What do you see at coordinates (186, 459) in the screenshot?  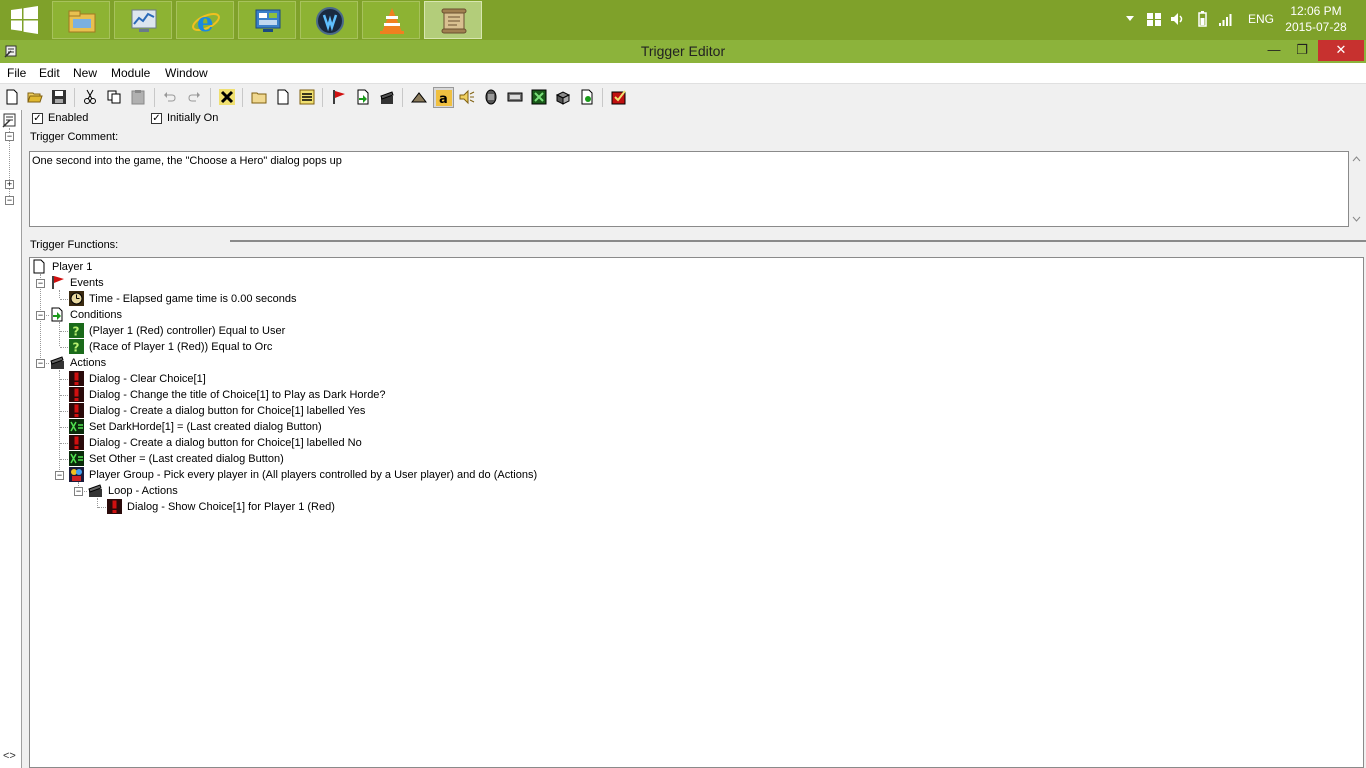 I see `action-label: Set Other = (Last created dialog Button)` at bounding box center [186, 459].